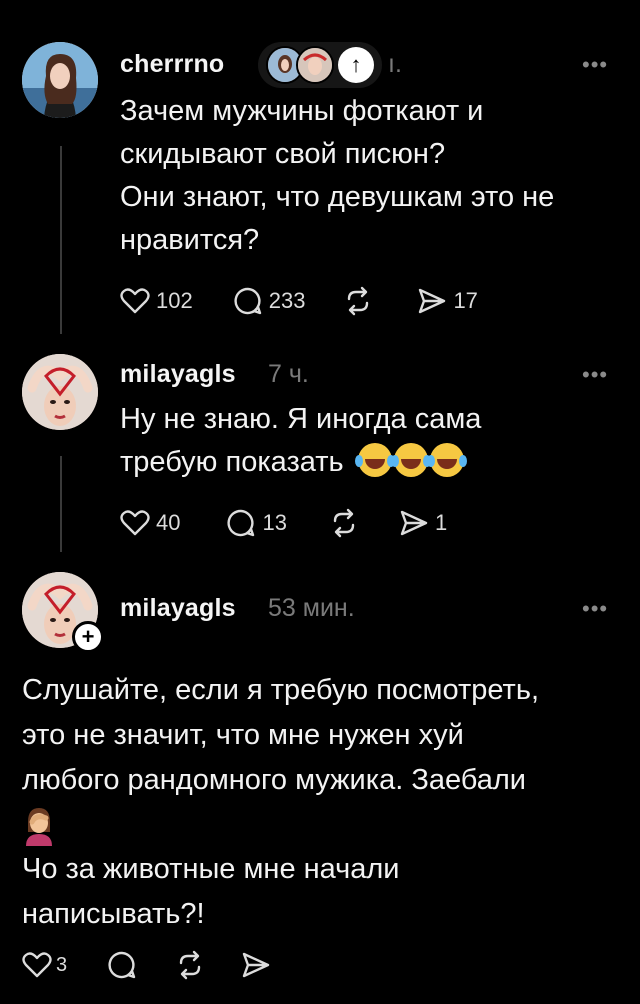 This screenshot has width=640, height=1004. I want to click on reply-count: 13, so click(274, 522).